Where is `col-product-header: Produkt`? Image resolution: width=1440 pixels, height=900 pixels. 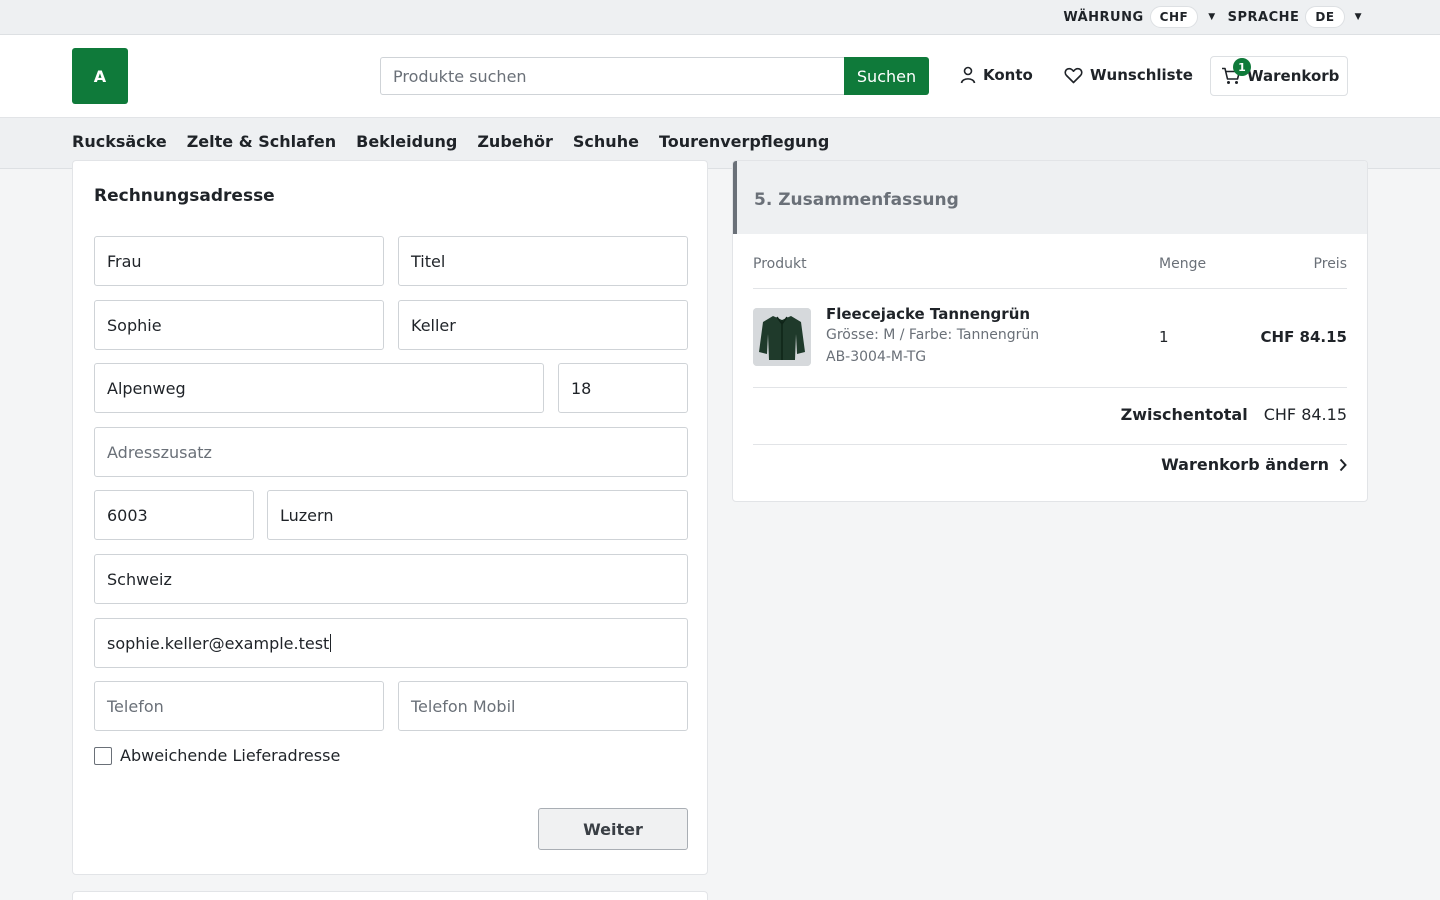
col-product-header: Produkt is located at coordinates (780, 264).